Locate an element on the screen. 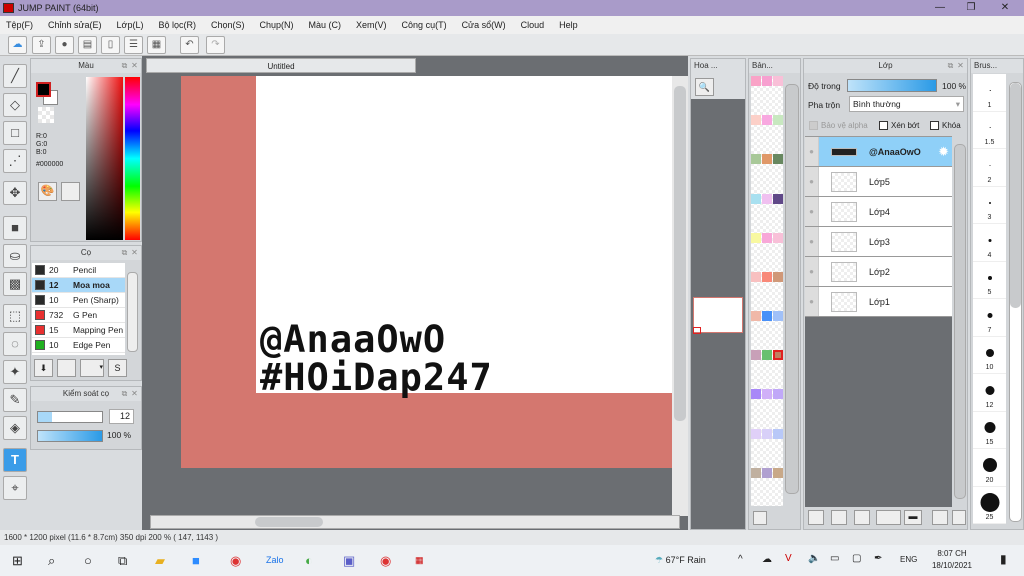 Image resolution: width=1024 pixels, height=576 pixels. menu-edit: Chỉnh sửa(E) is located at coordinates (75, 25).